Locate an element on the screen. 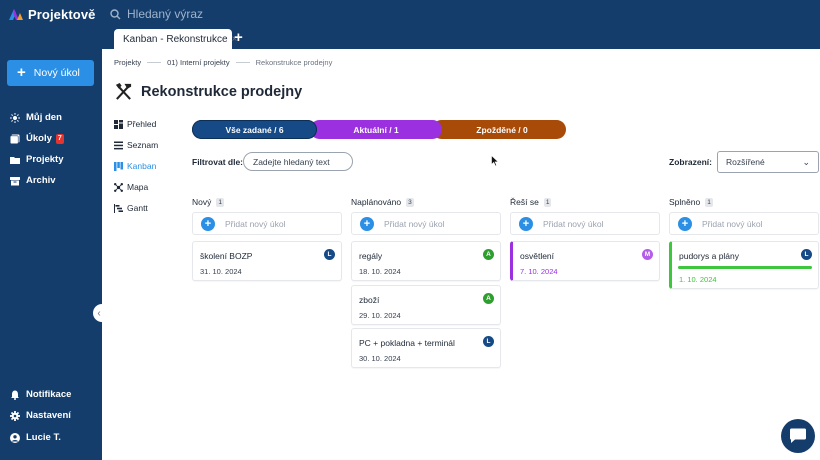  sidebar-item-projects: Projekty is located at coordinates (37, 159).